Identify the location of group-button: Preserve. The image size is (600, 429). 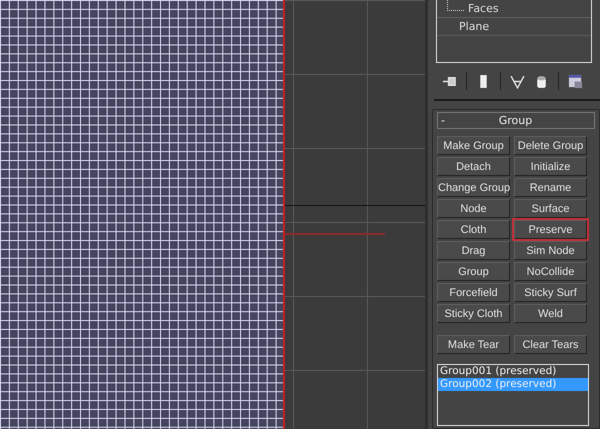
(550, 229).